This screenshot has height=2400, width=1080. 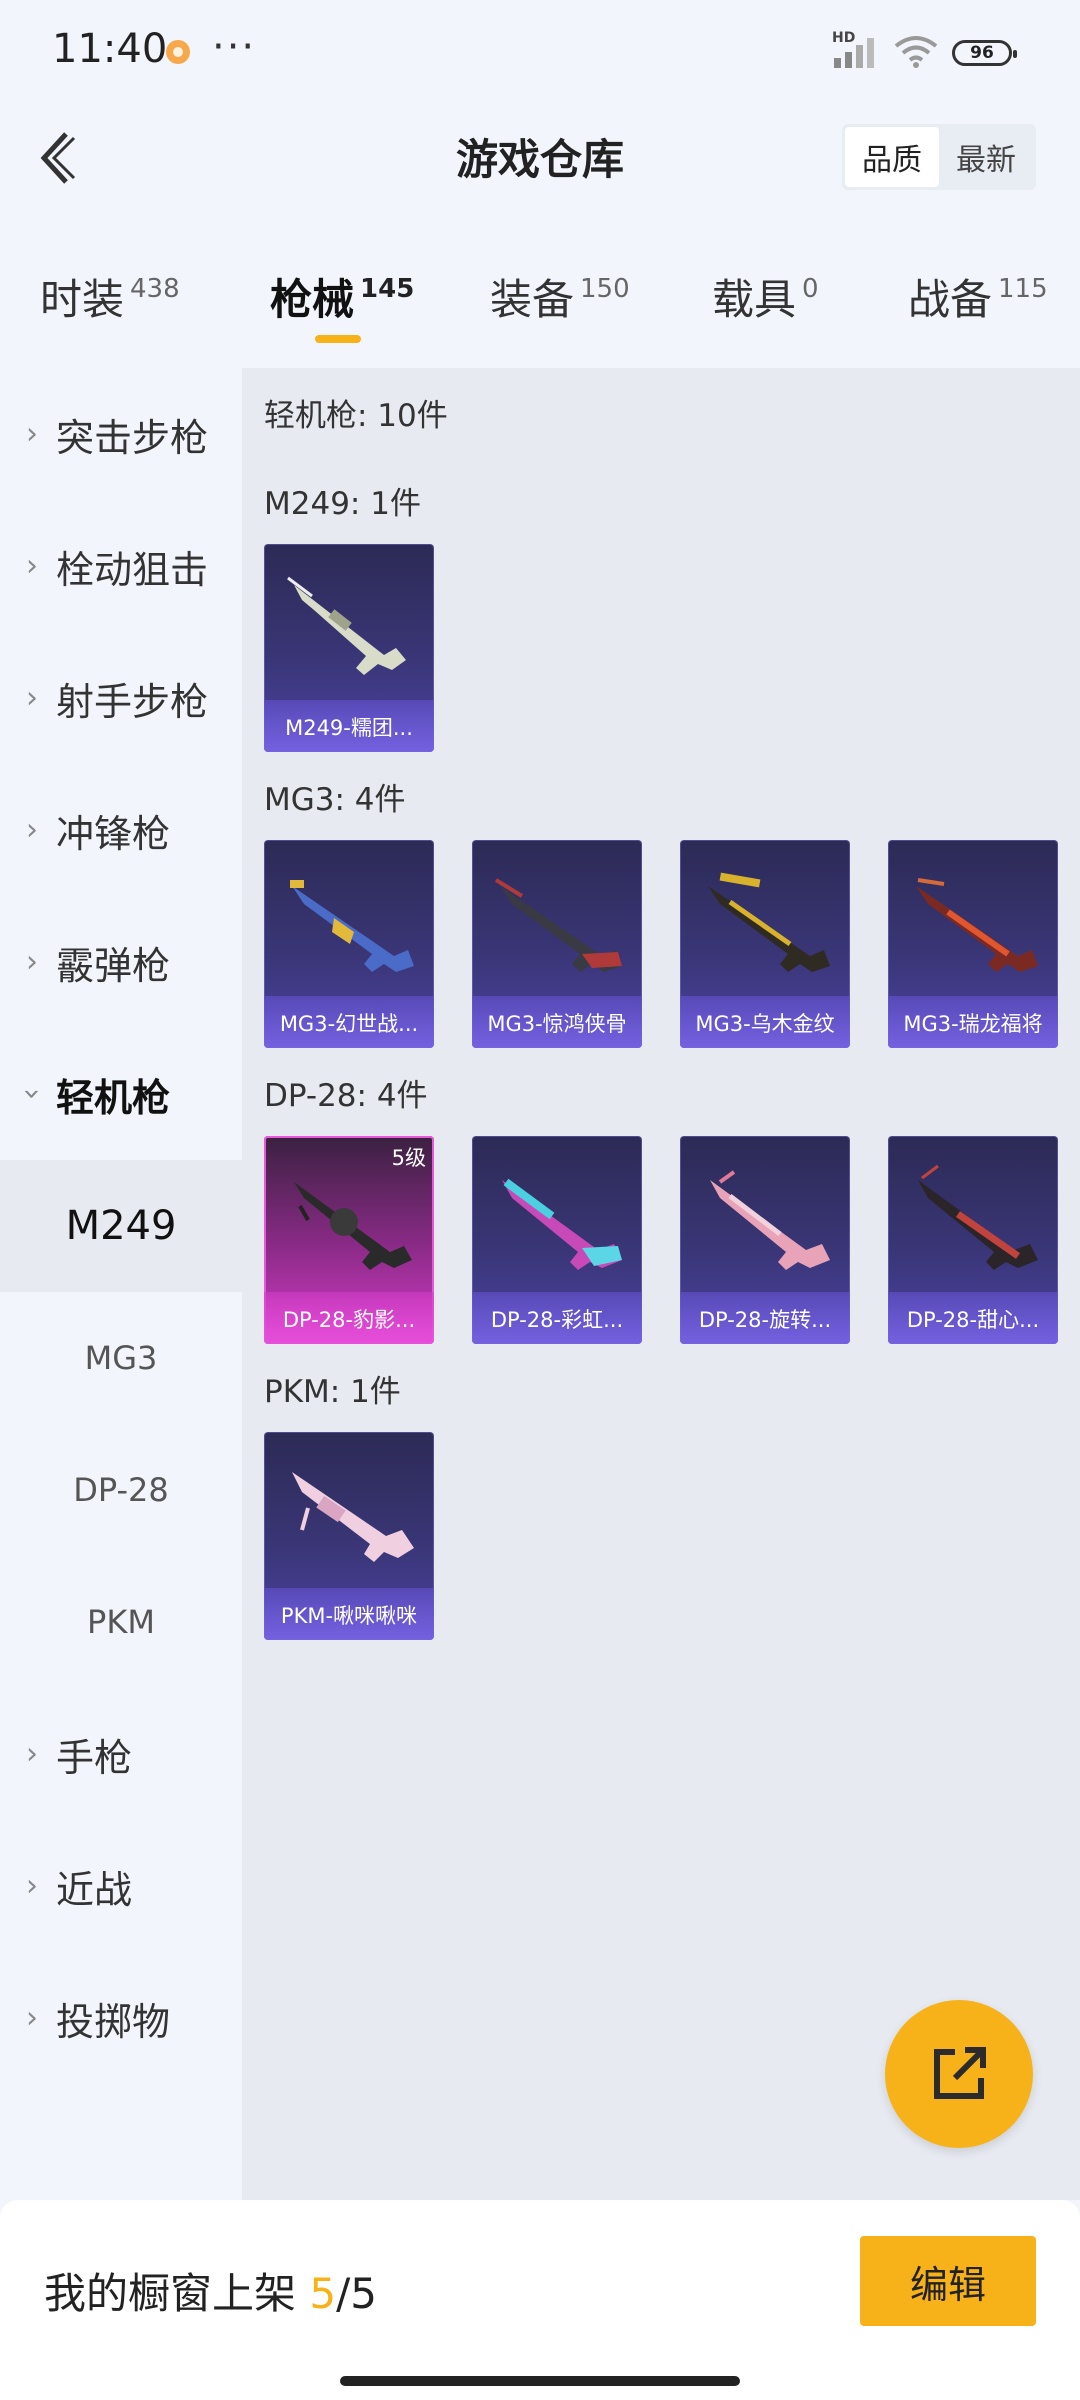 I want to click on sidebar-subitem-dp28: DP-28, so click(x=121, y=1490).